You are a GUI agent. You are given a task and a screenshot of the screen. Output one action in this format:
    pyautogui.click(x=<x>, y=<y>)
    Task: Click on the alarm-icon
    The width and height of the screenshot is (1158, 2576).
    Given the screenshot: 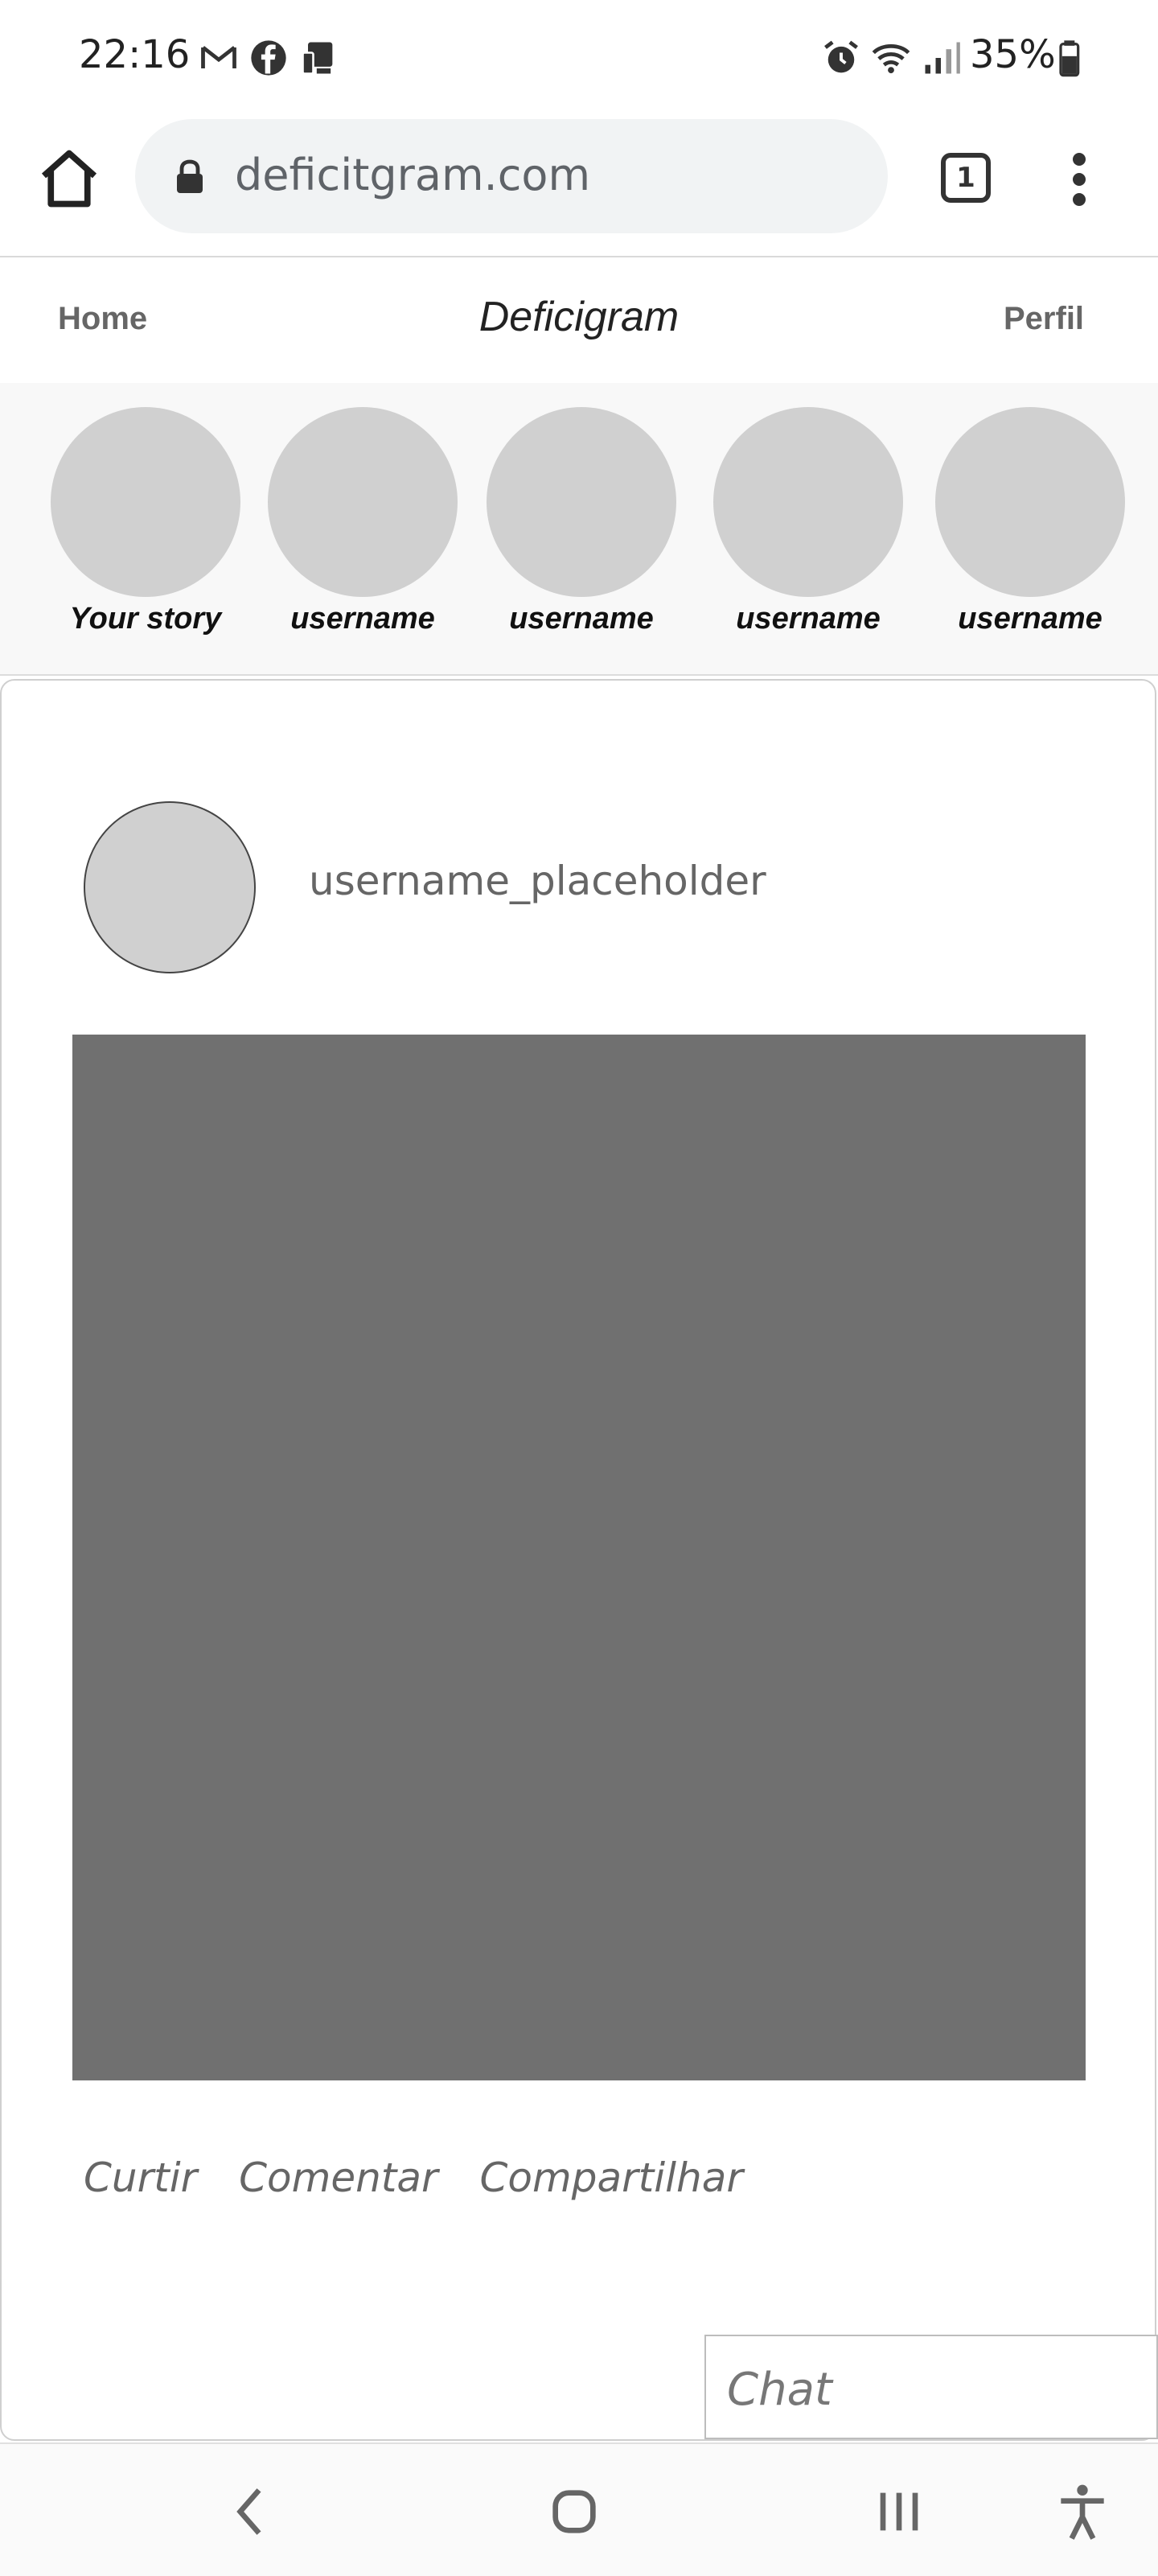 What is the action you would take?
    pyautogui.click(x=841, y=56)
    